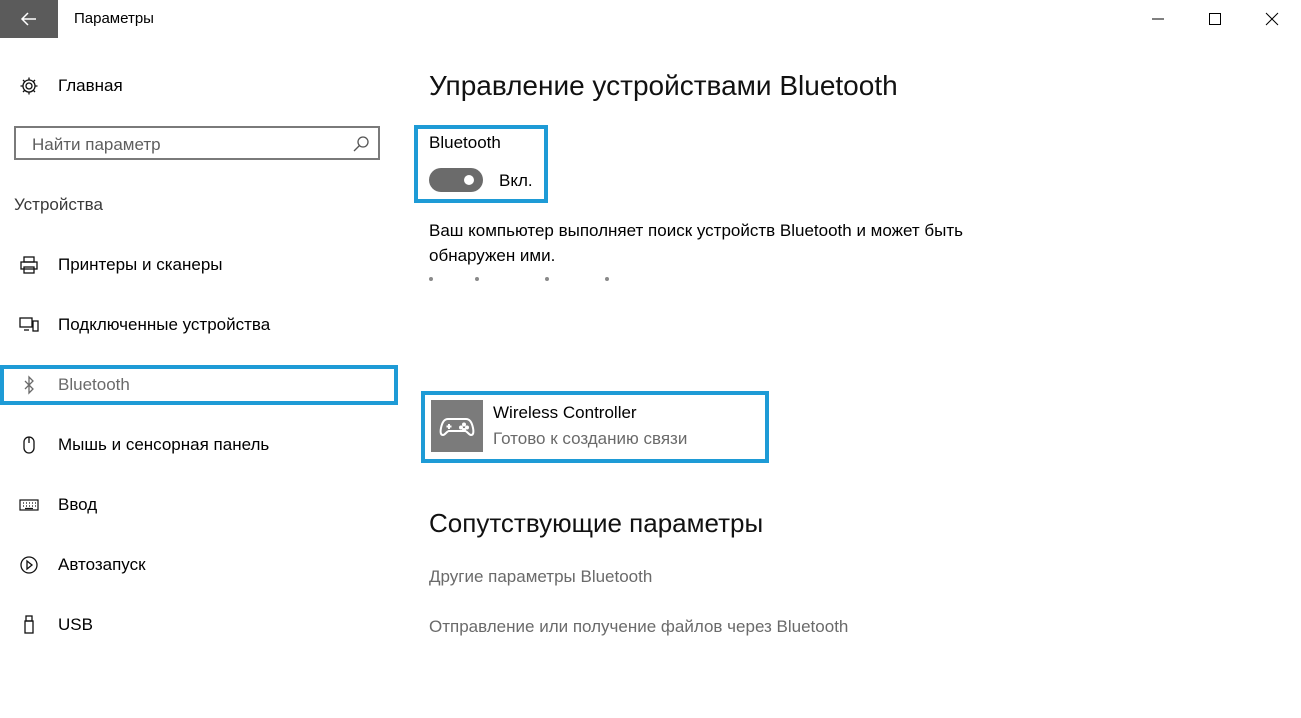  What do you see at coordinates (529, 280) in the screenshot?
I see `searching-progress-dots` at bounding box center [529, 280].